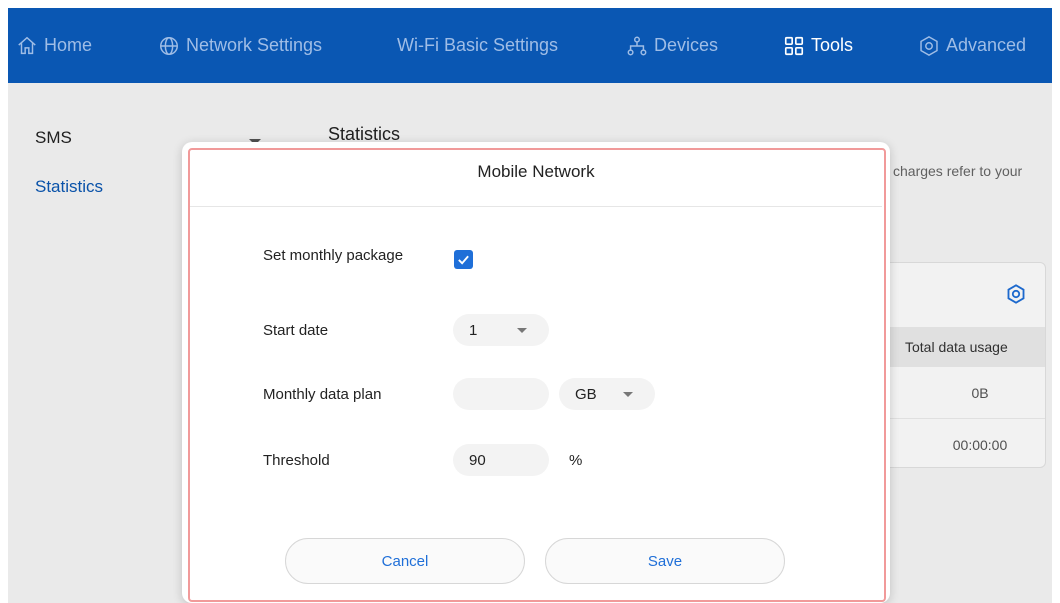  Describe the element at coordinates (832, 45) in the screenshot. I see `nav-tools-label: Tools` at that location.